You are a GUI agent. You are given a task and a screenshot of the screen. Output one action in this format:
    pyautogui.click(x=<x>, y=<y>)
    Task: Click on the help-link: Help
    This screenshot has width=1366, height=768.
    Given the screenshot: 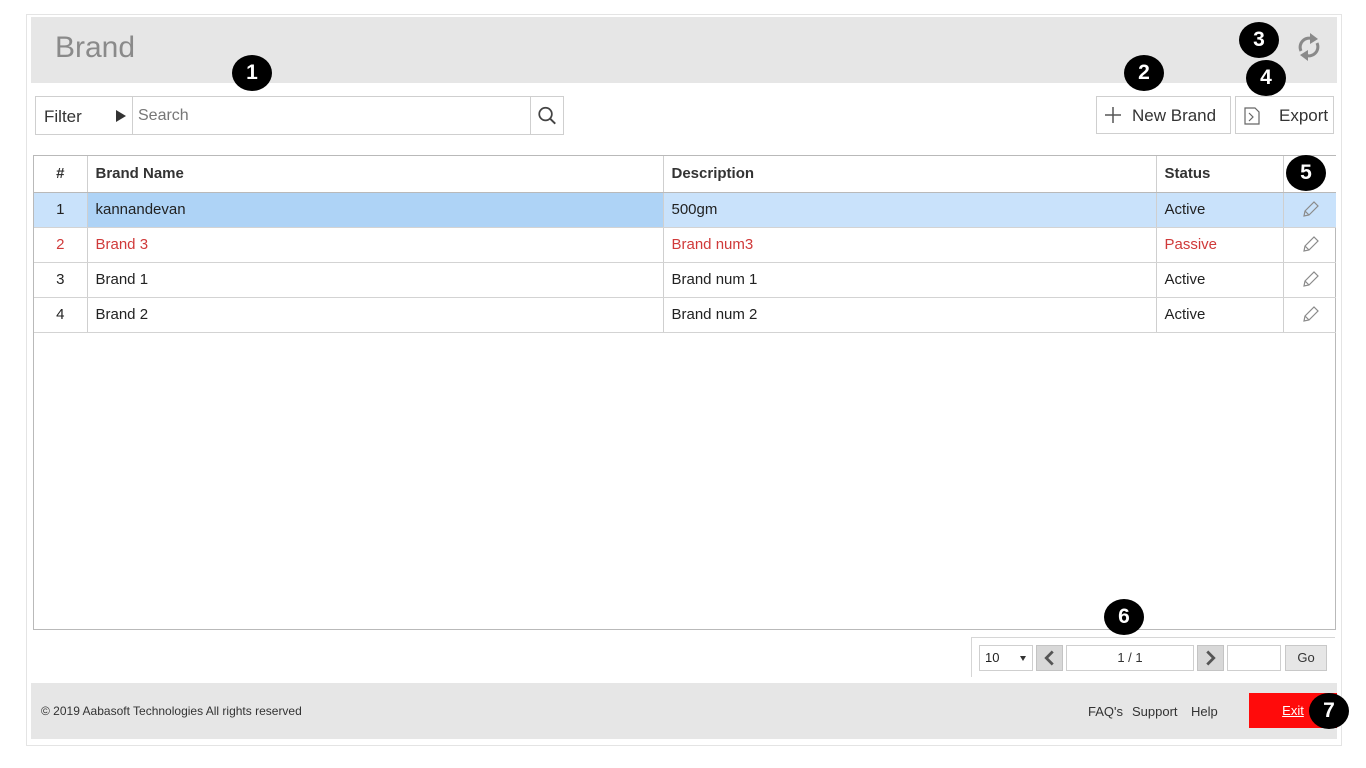 What is the action you would take?
    pyautogui.click(x=1204, y=711)
    